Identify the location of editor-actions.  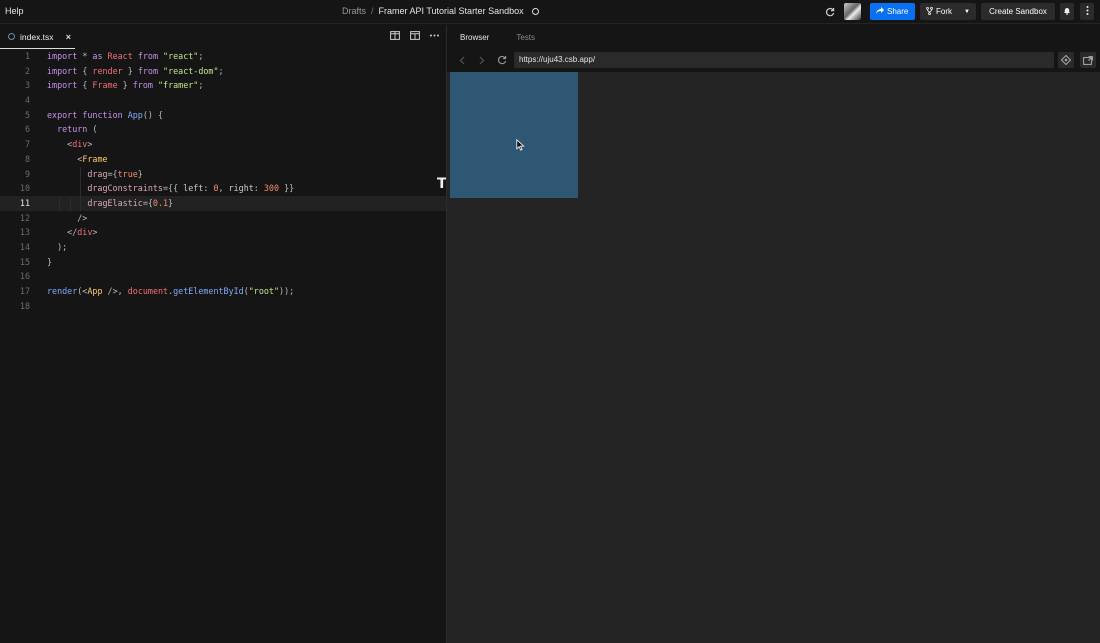
(414, 35).